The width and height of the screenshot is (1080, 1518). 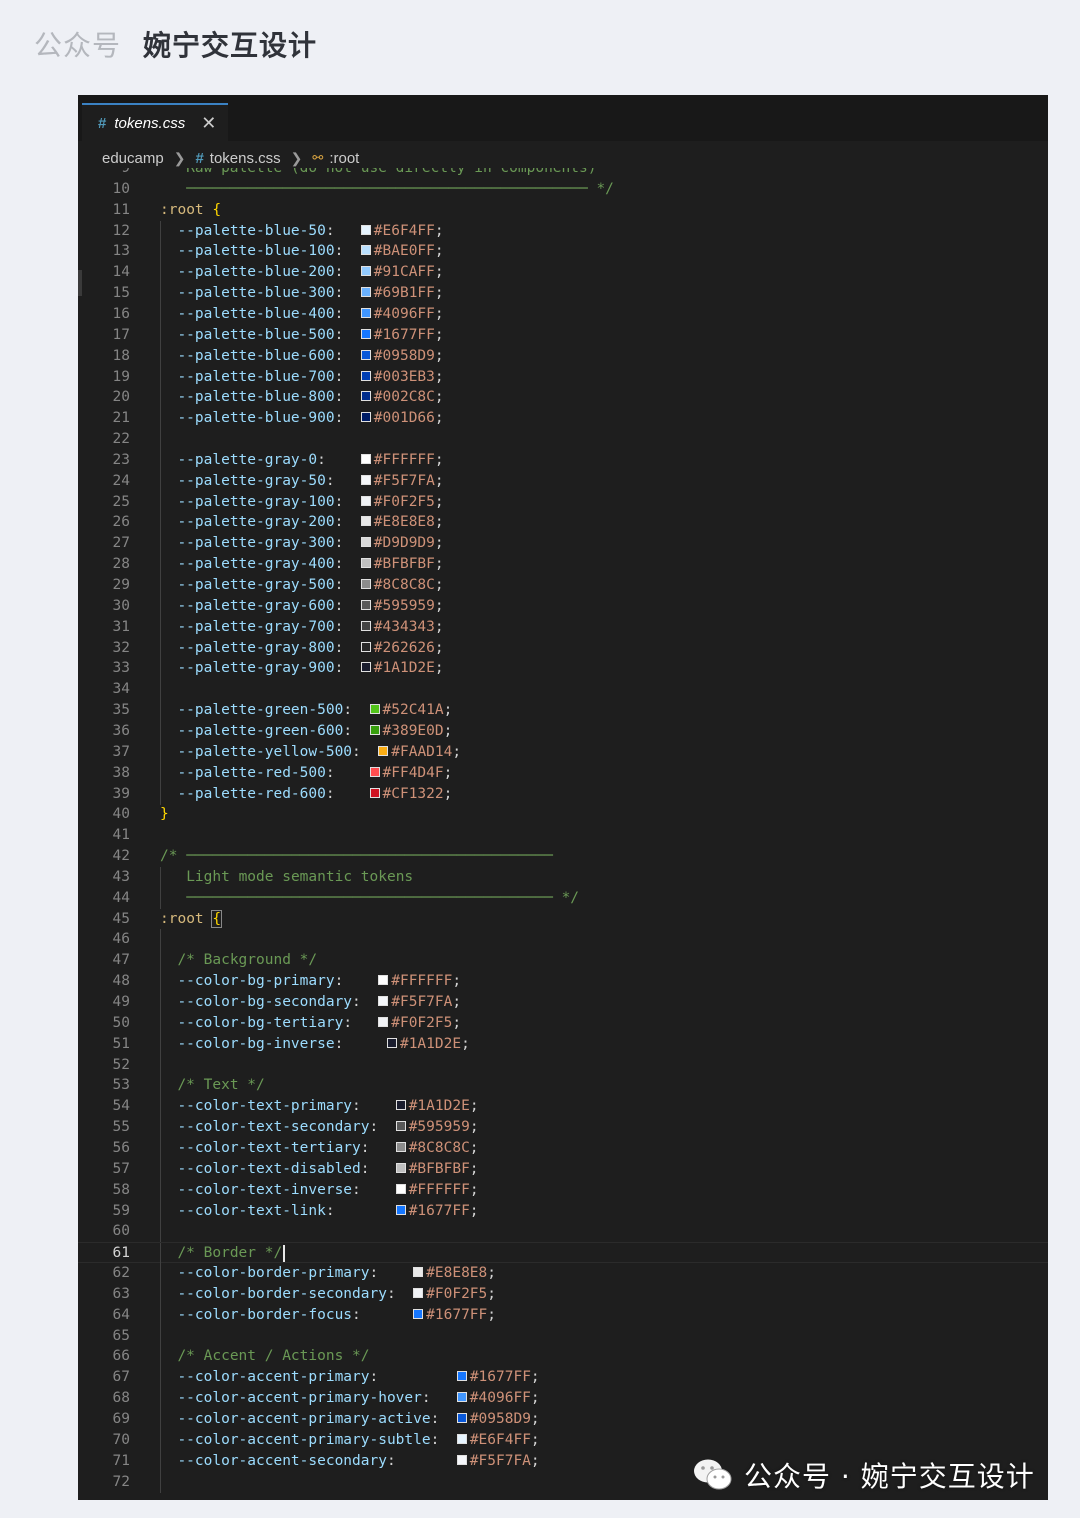 What do you see at coordinates (563, 294) in the screenshot?
I see `code-line: 15 --palette-blue-300: #69B1FF;` at bounding box center [563, 294].